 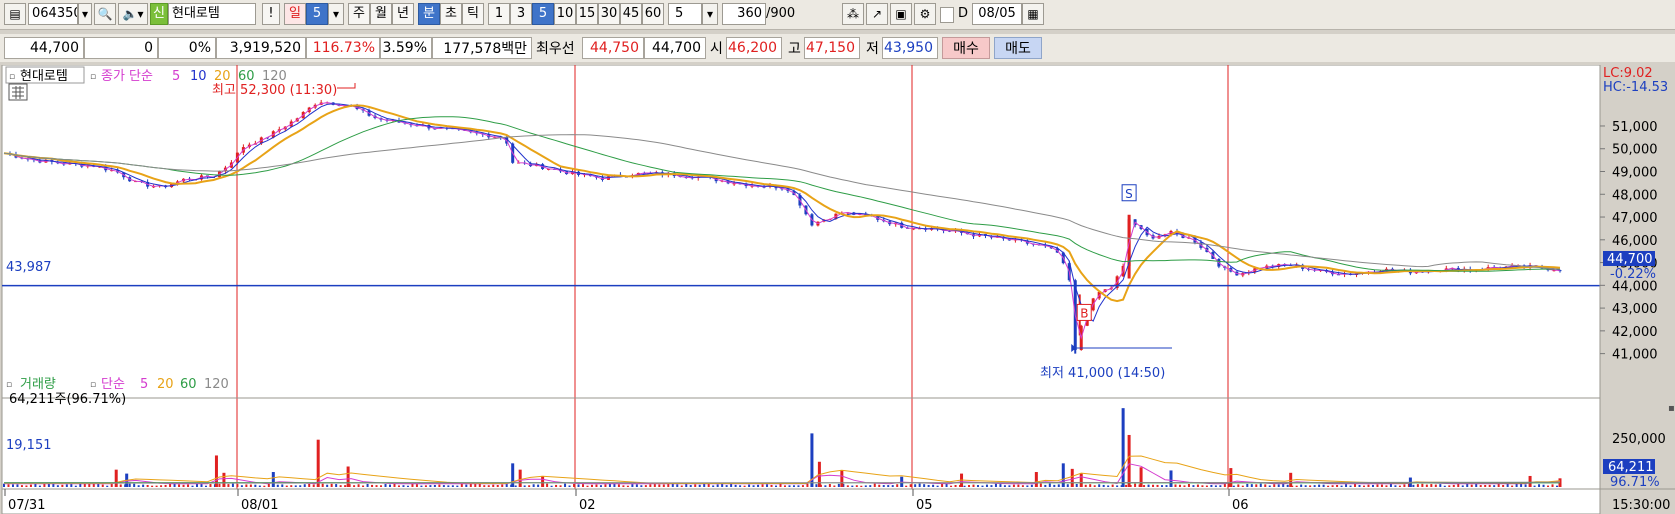 I want to click on signal-label: S, so click(x=1129, y=194).